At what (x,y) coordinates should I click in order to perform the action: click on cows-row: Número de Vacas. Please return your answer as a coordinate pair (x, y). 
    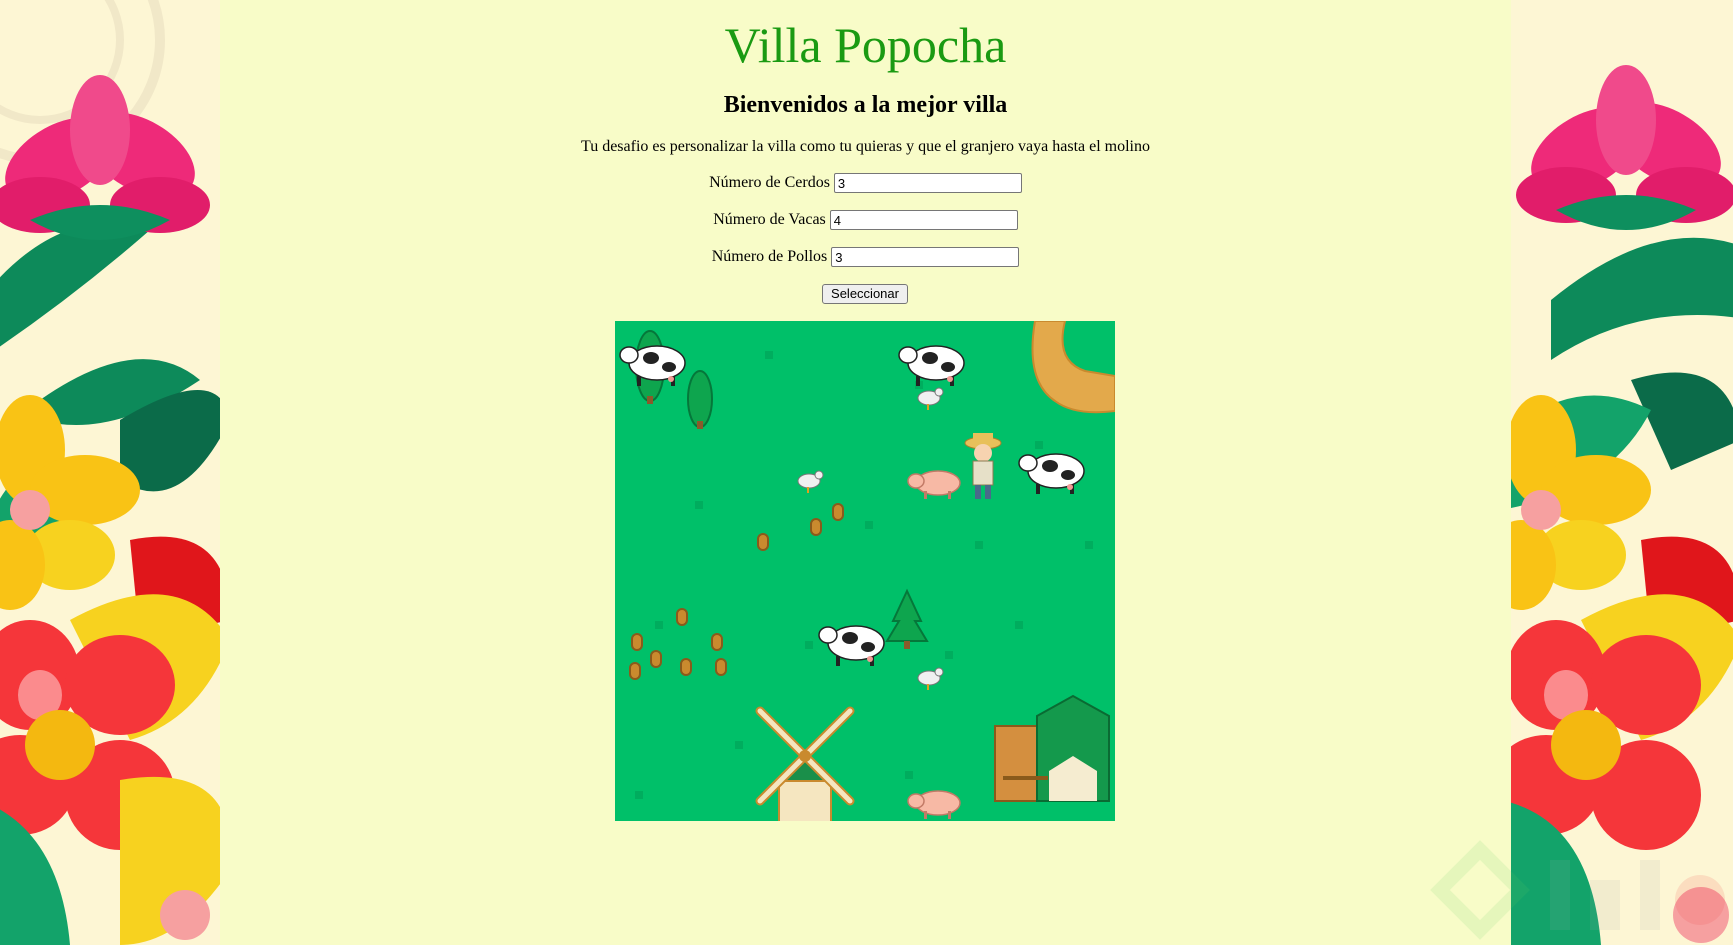
    Looking at the image, I should click on (865, 220).